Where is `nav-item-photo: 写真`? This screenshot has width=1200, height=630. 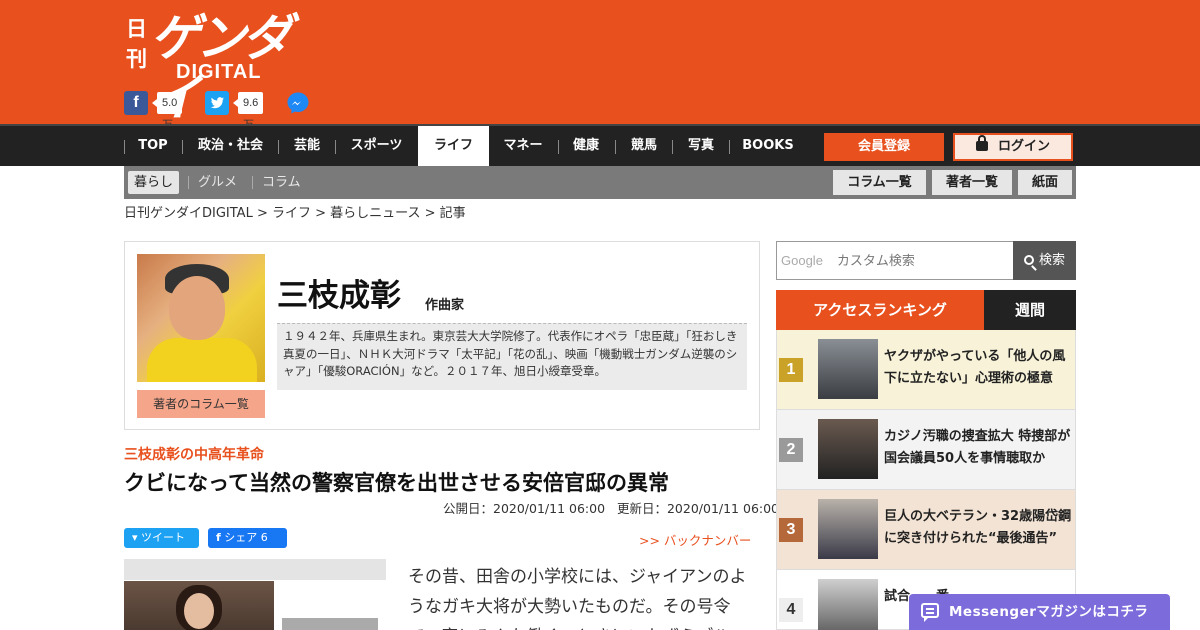 nav-item-photo: 写真 is located at coordinates (701, 146).